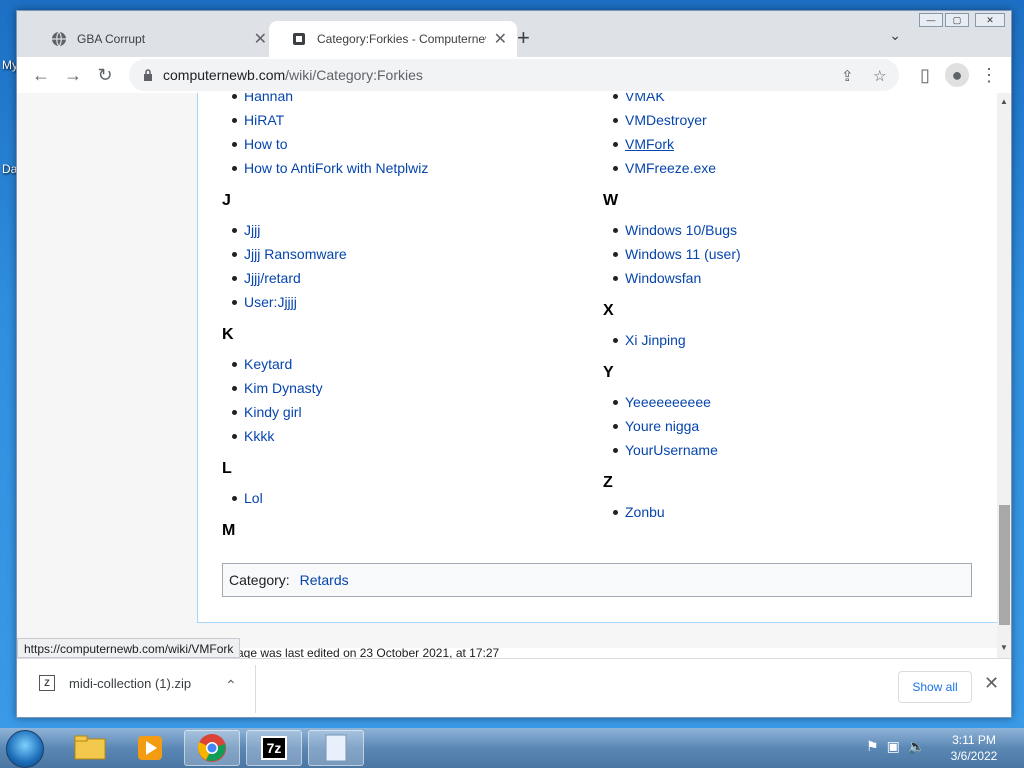 Image resolution: width=1024 pixels, height=768 pixels. I want to click on notepad-icon, so click(336, 748).